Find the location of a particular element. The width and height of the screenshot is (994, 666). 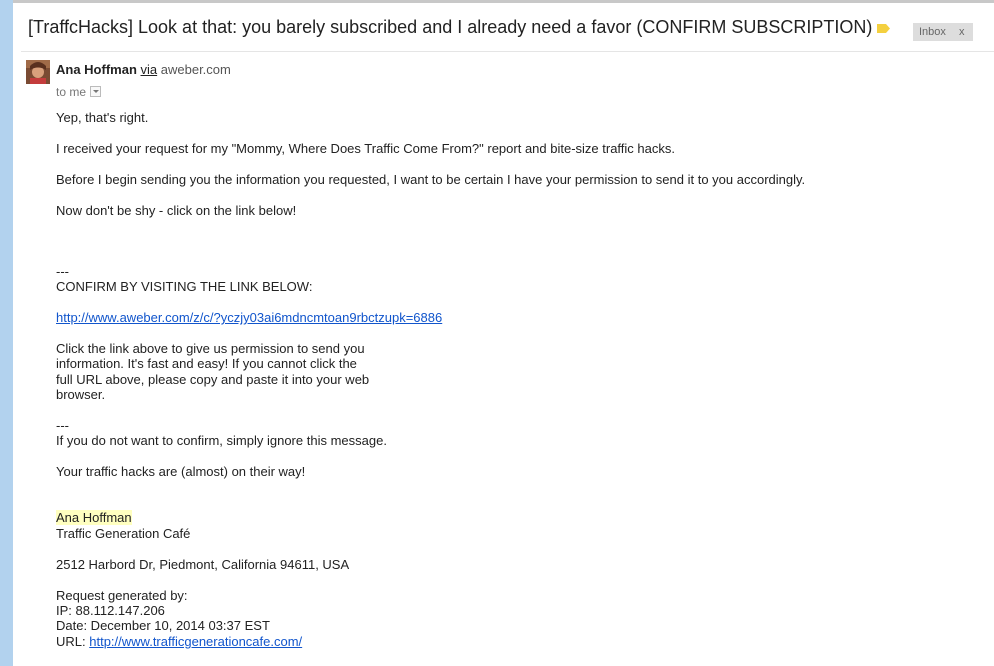

avatar is located at coordinates (38, 72).